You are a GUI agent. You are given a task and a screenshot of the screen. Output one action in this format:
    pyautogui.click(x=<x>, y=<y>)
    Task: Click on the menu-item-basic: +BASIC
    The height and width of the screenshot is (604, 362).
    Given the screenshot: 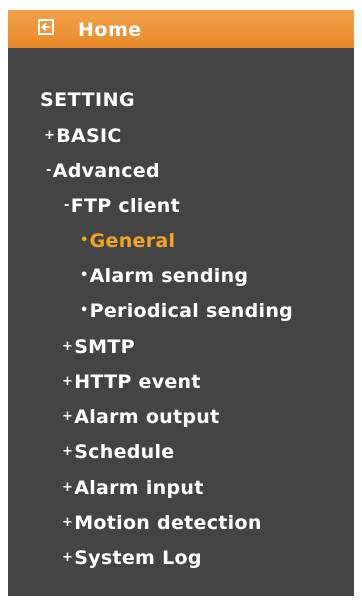 What is the action you would take?
    pyautogui.click(x=83, y=136)
    